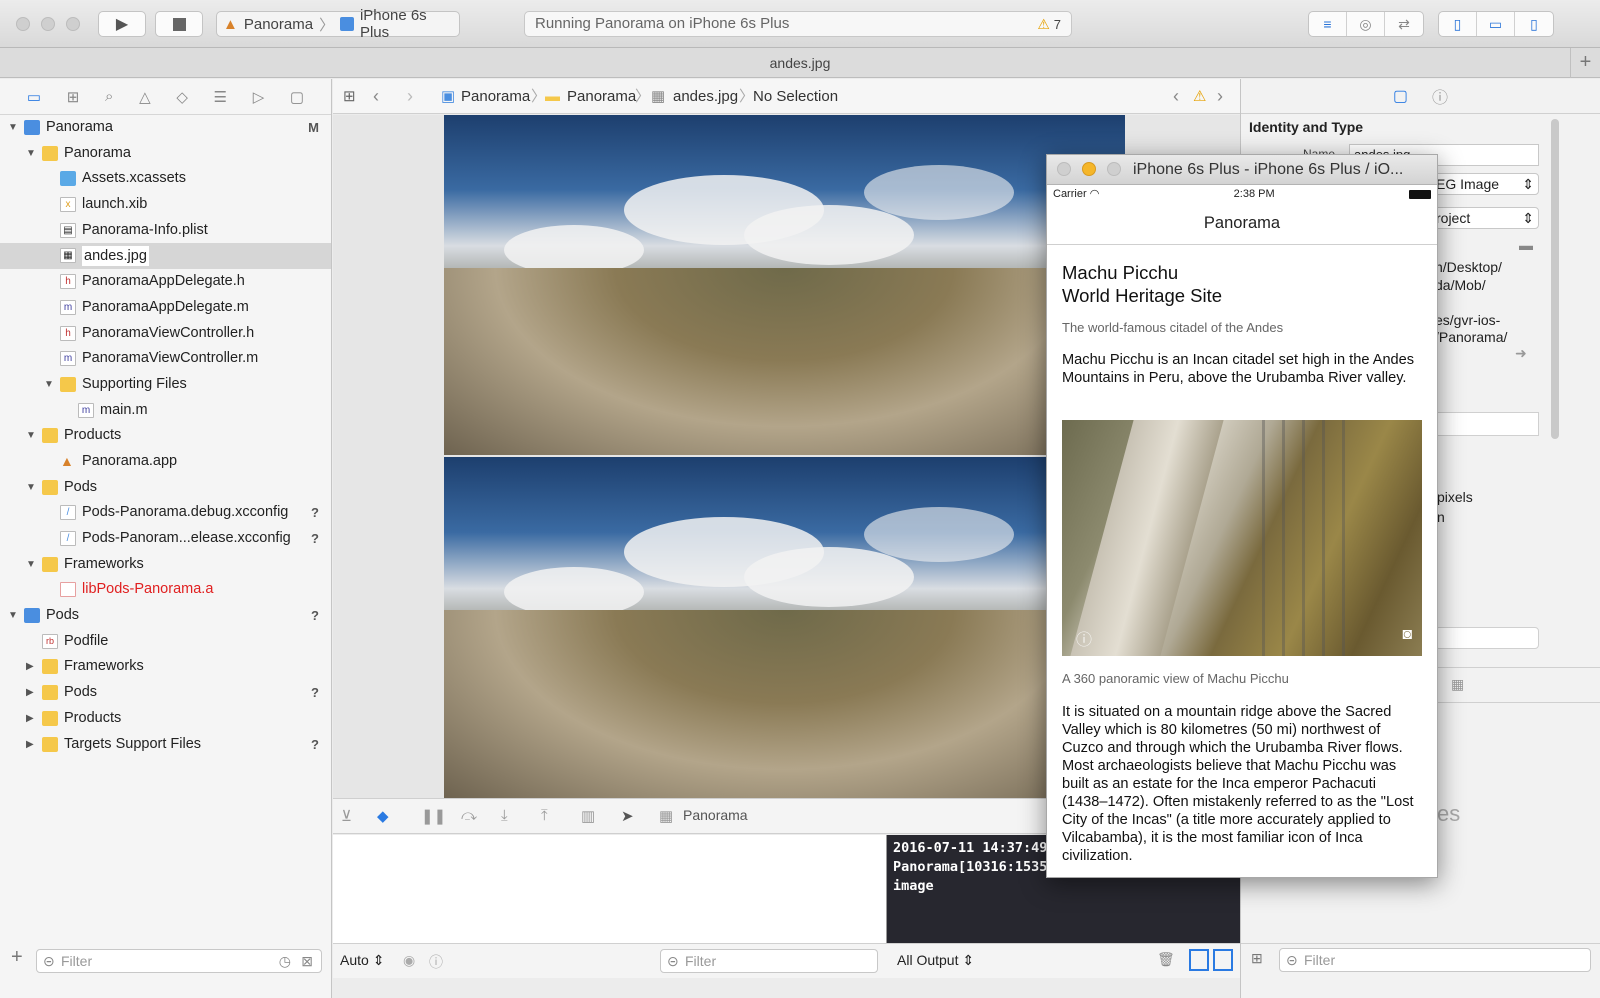  I want to click on recent-files-icon: ◷, so click(285, 961).